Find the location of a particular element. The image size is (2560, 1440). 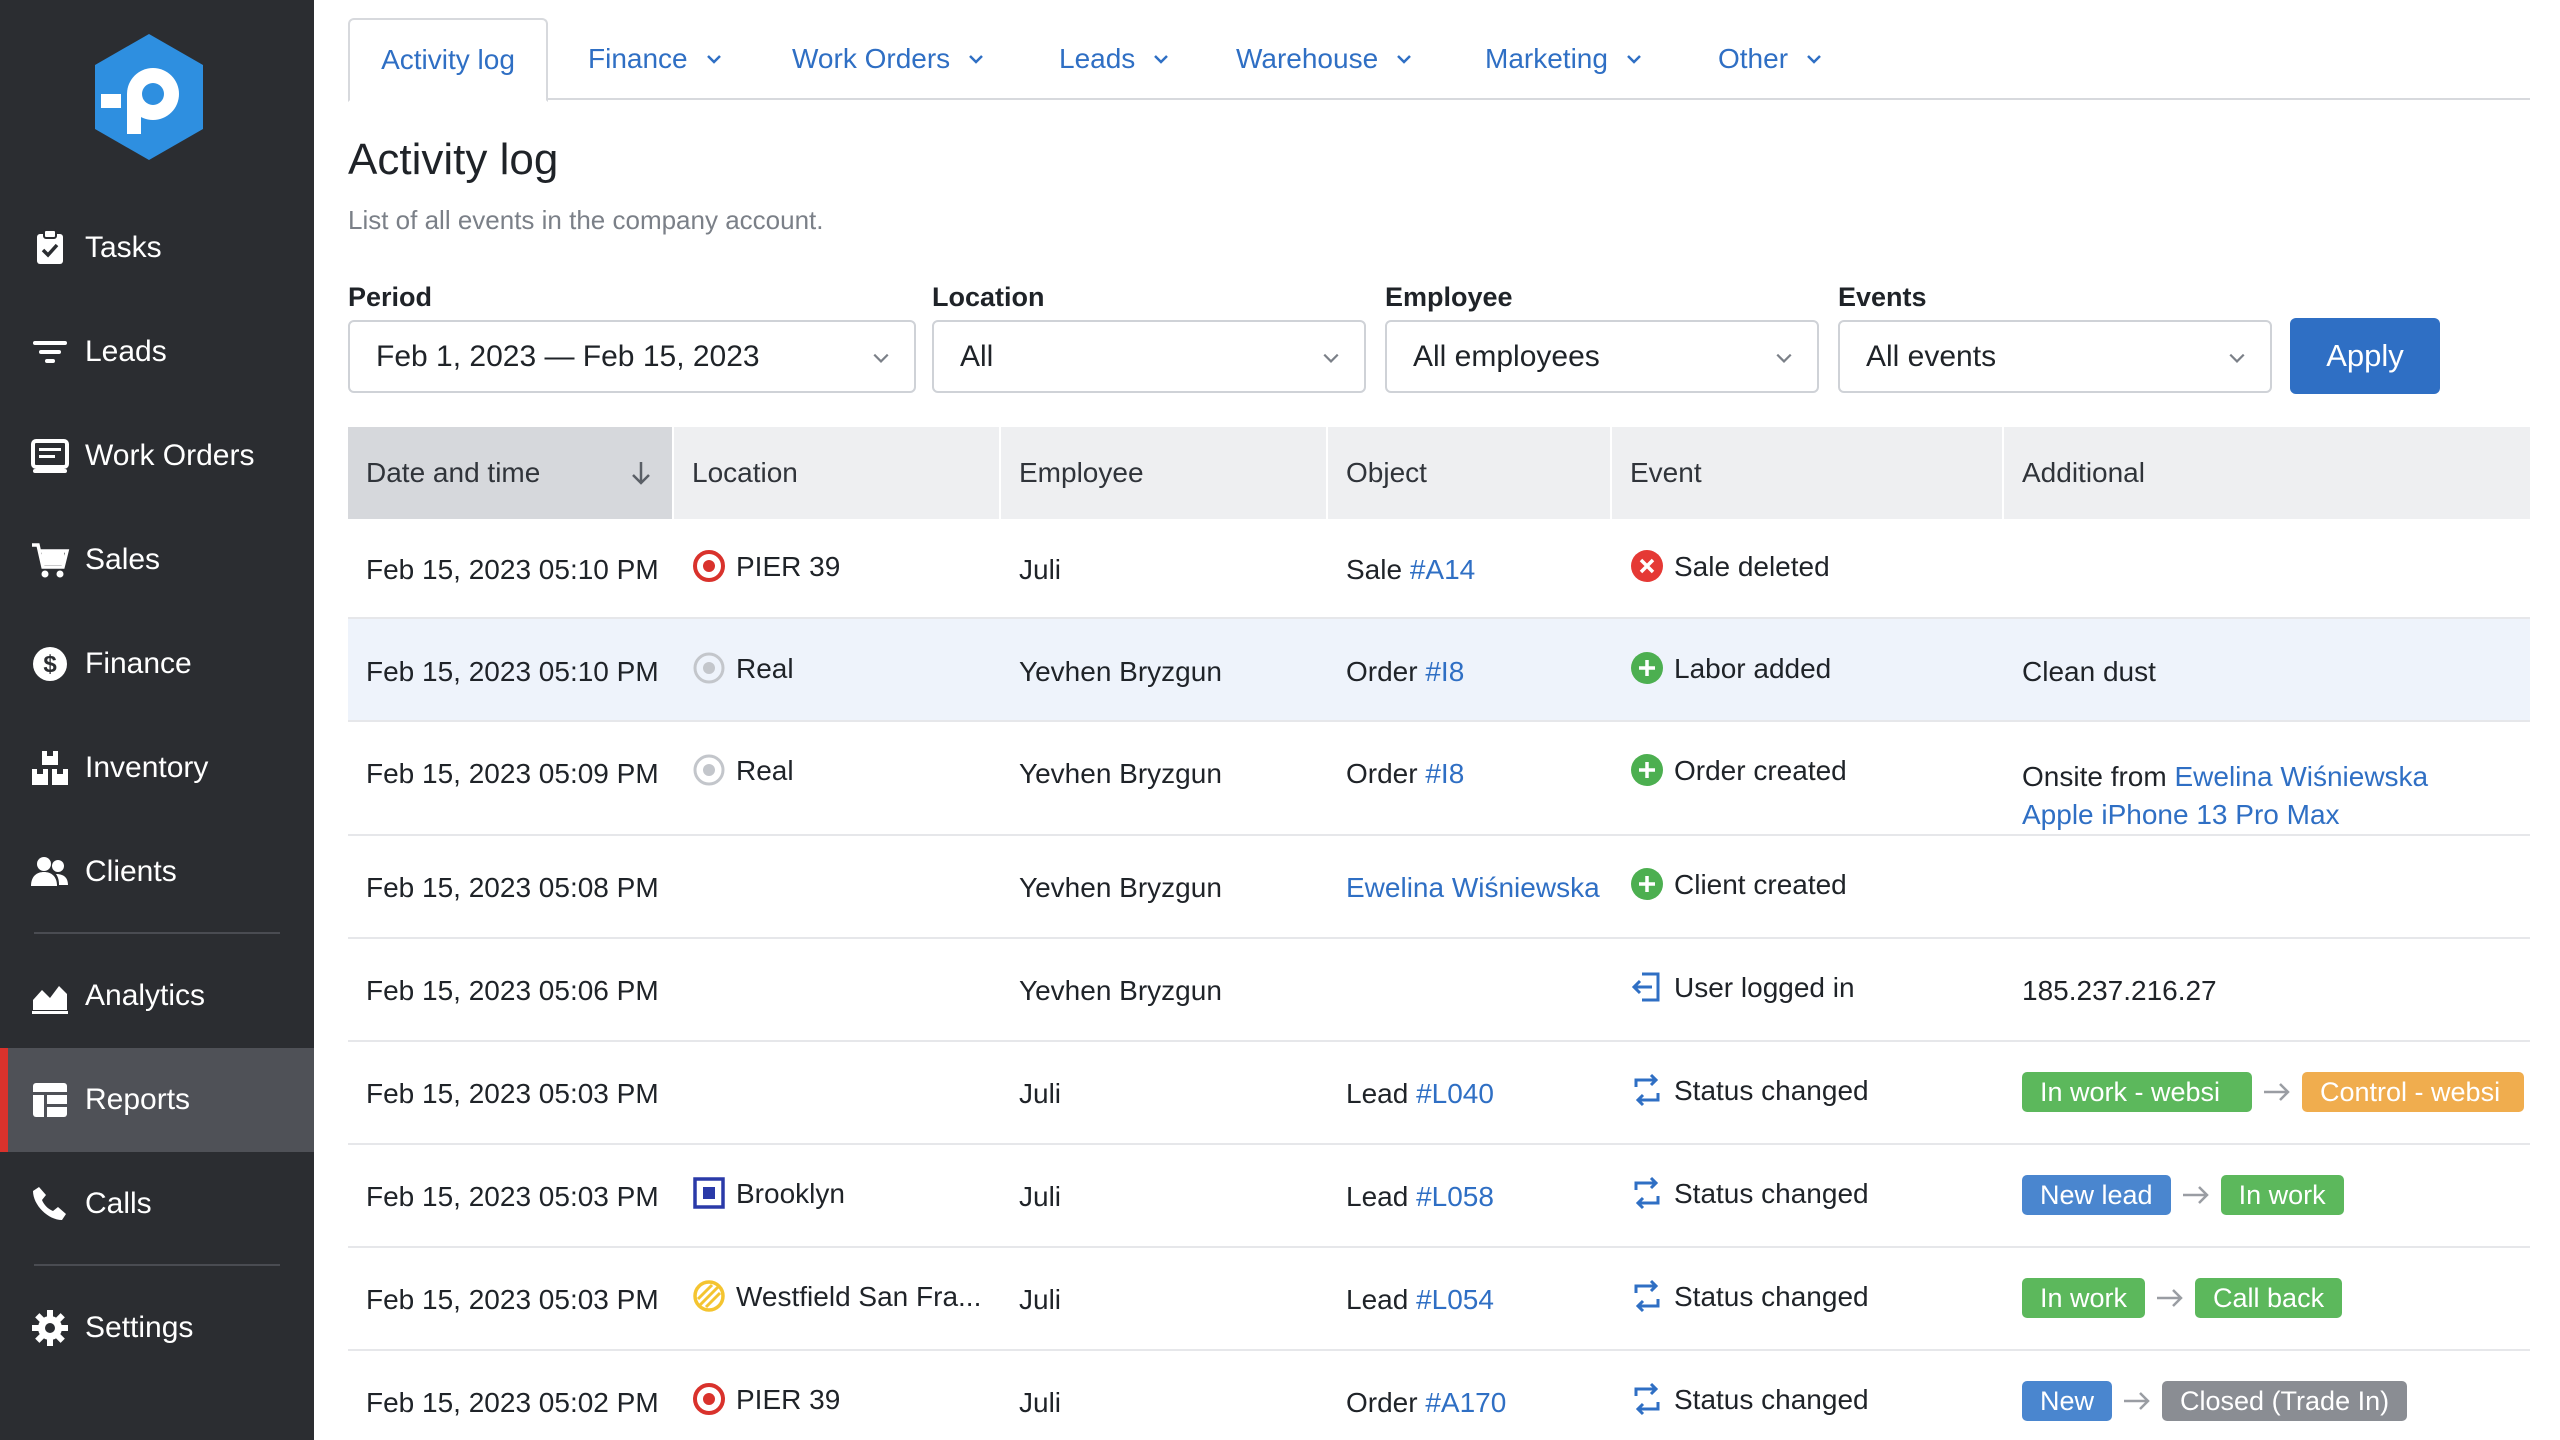

sidebar-item-settings: Settings is located at coordinates (157, 1328).